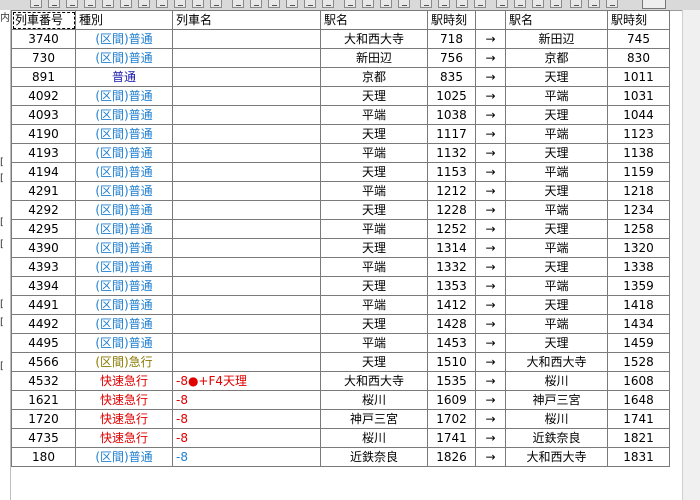 The width and height of the screenshot is (700, 500). I want to click on cell-time-arr: 1459, so click(638, 343).